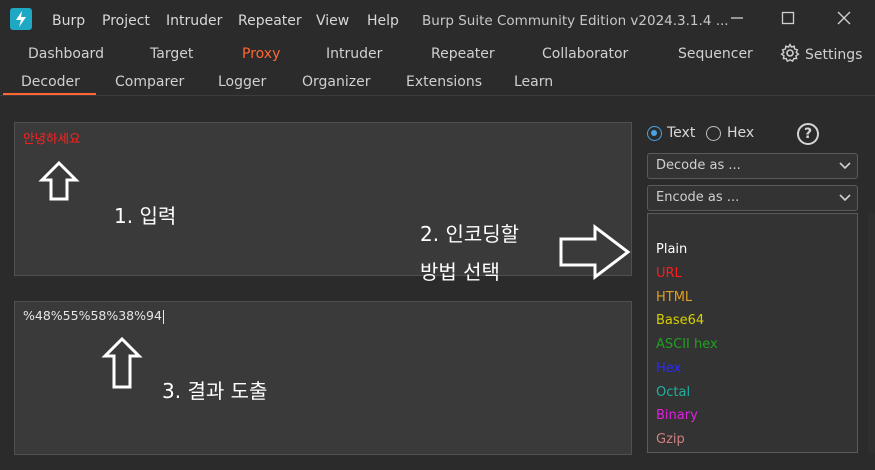  I want to click on right-arrow-icon, so click(595, 252).